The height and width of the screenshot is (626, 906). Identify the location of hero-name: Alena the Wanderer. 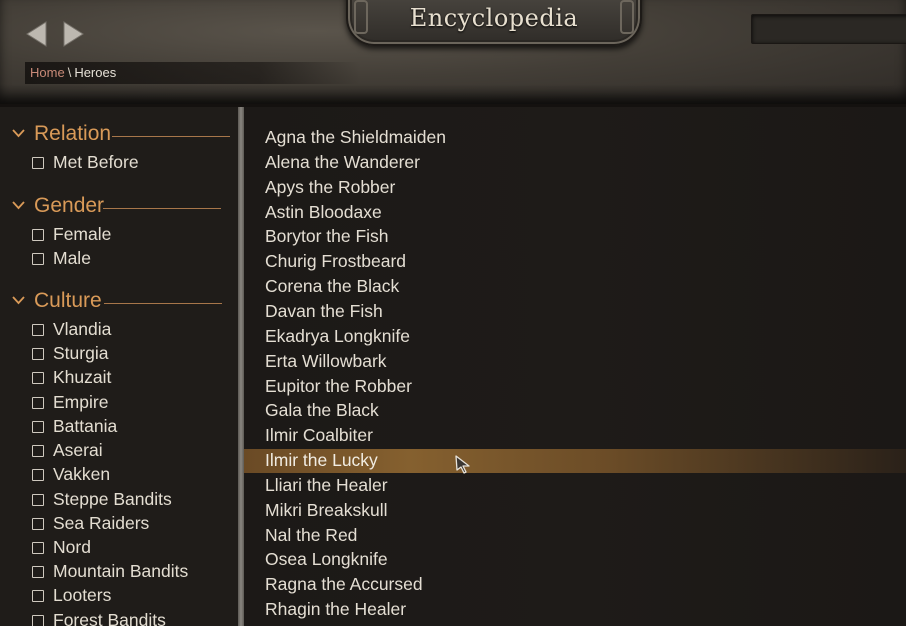
(342, 161).